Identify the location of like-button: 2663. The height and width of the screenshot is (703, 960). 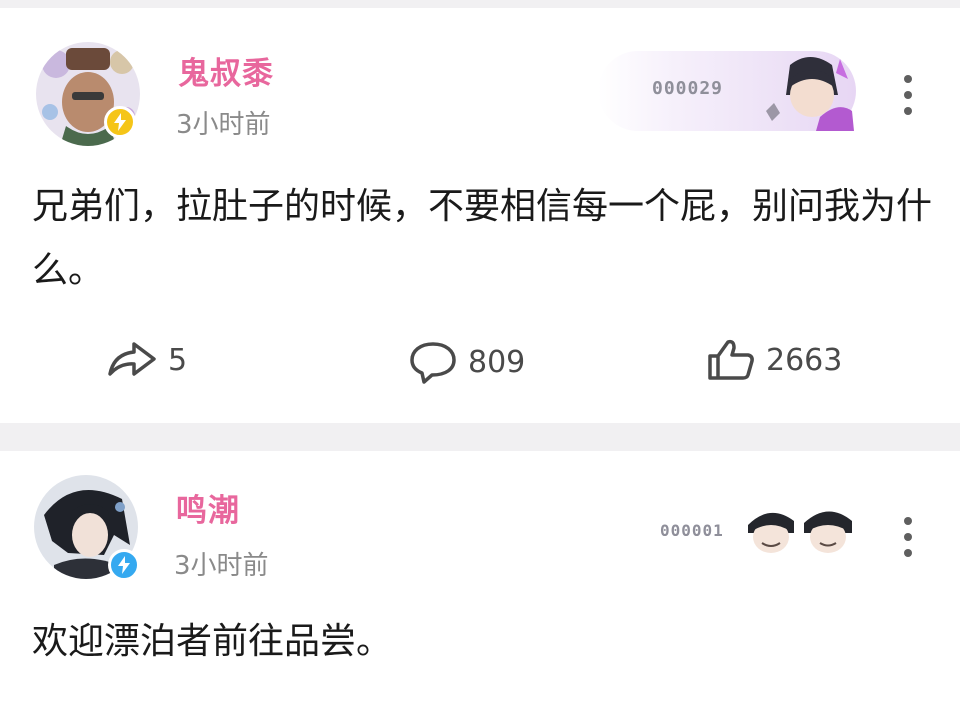
(774, 360).